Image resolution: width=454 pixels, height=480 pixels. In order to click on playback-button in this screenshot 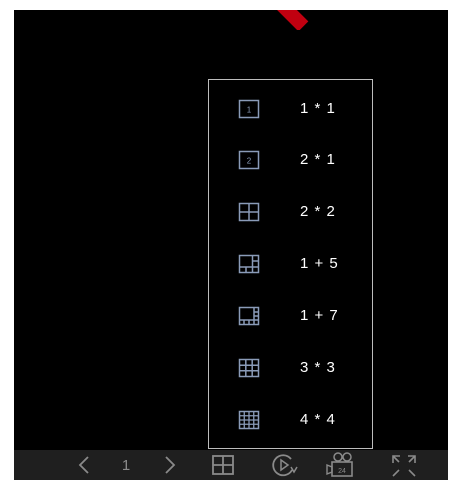, I will do `click(285, 465)`.